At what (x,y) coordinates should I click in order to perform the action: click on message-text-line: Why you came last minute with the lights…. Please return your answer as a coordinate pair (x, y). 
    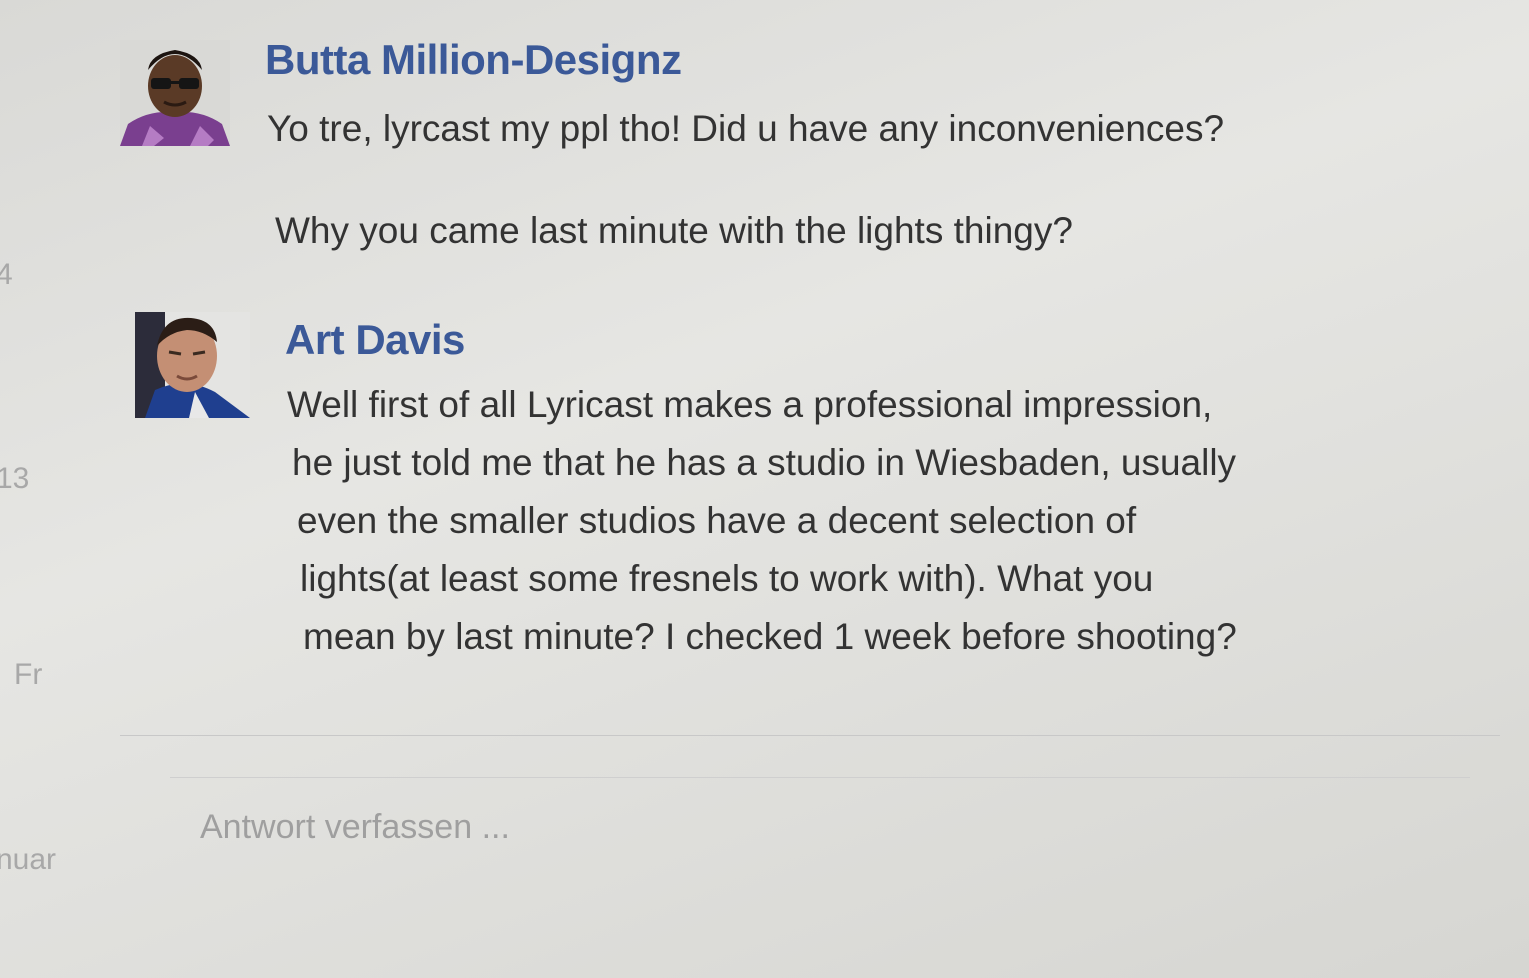
    Looking at the image, I should click on (674, 230).